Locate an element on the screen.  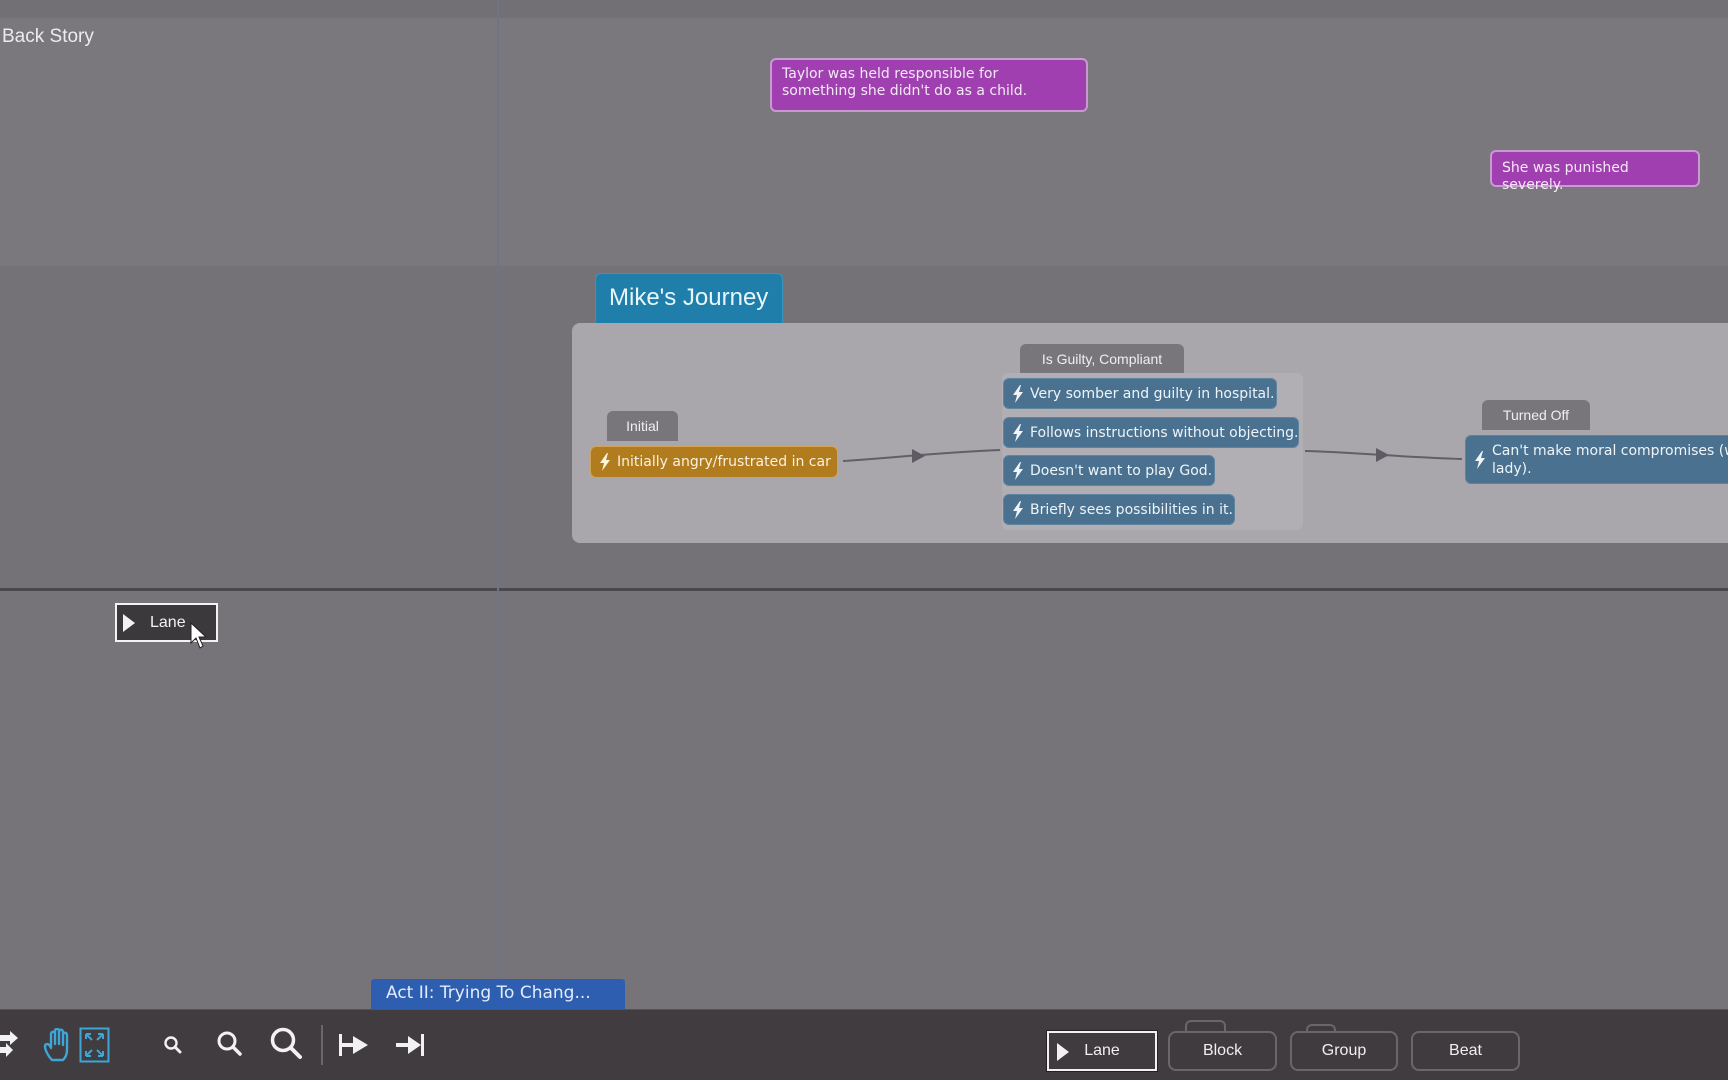
beat-text: Doesn't want to play God. is located at coordinates (1121, 470).